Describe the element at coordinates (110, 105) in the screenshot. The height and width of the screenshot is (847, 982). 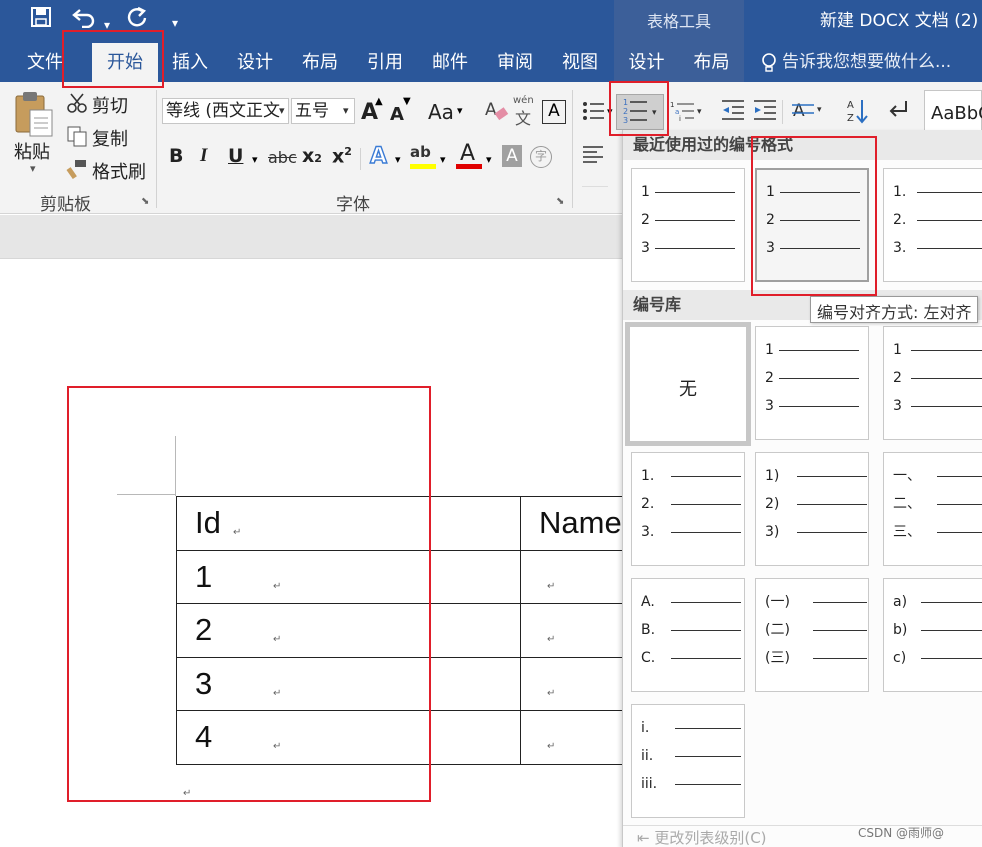
I see `cut-button: 剪切` at that location.